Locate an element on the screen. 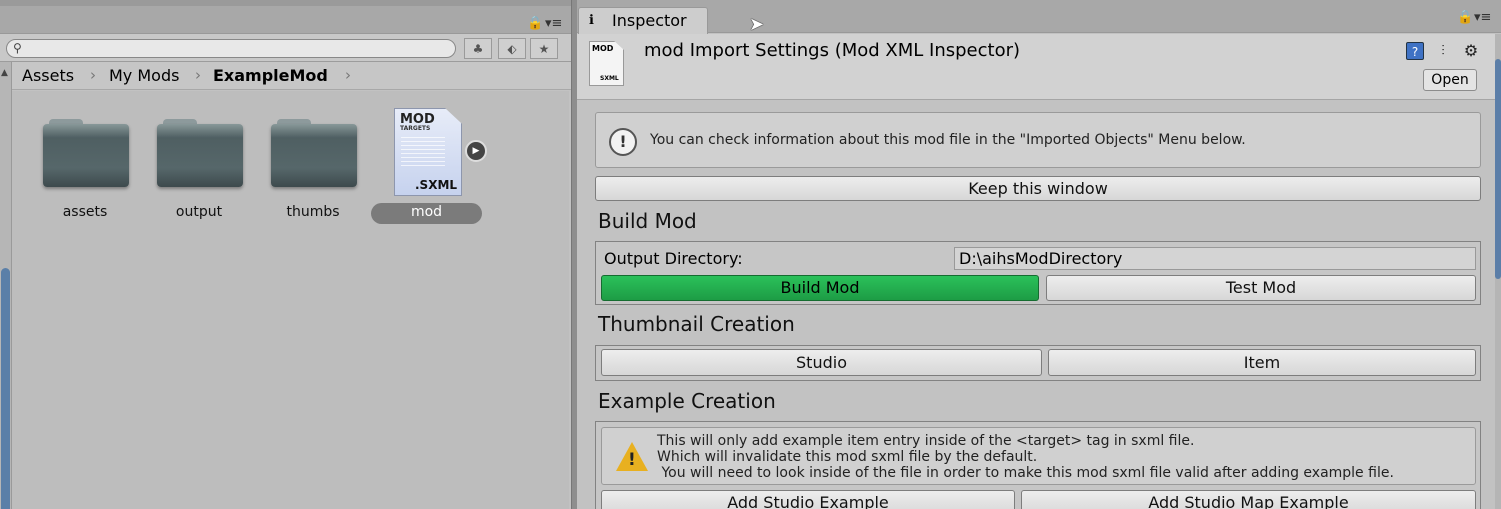 The width and height of the screenshot is (1501, 509). project-tab-bar: 🔒 ▾≡ is located at coordinates (285, 20).